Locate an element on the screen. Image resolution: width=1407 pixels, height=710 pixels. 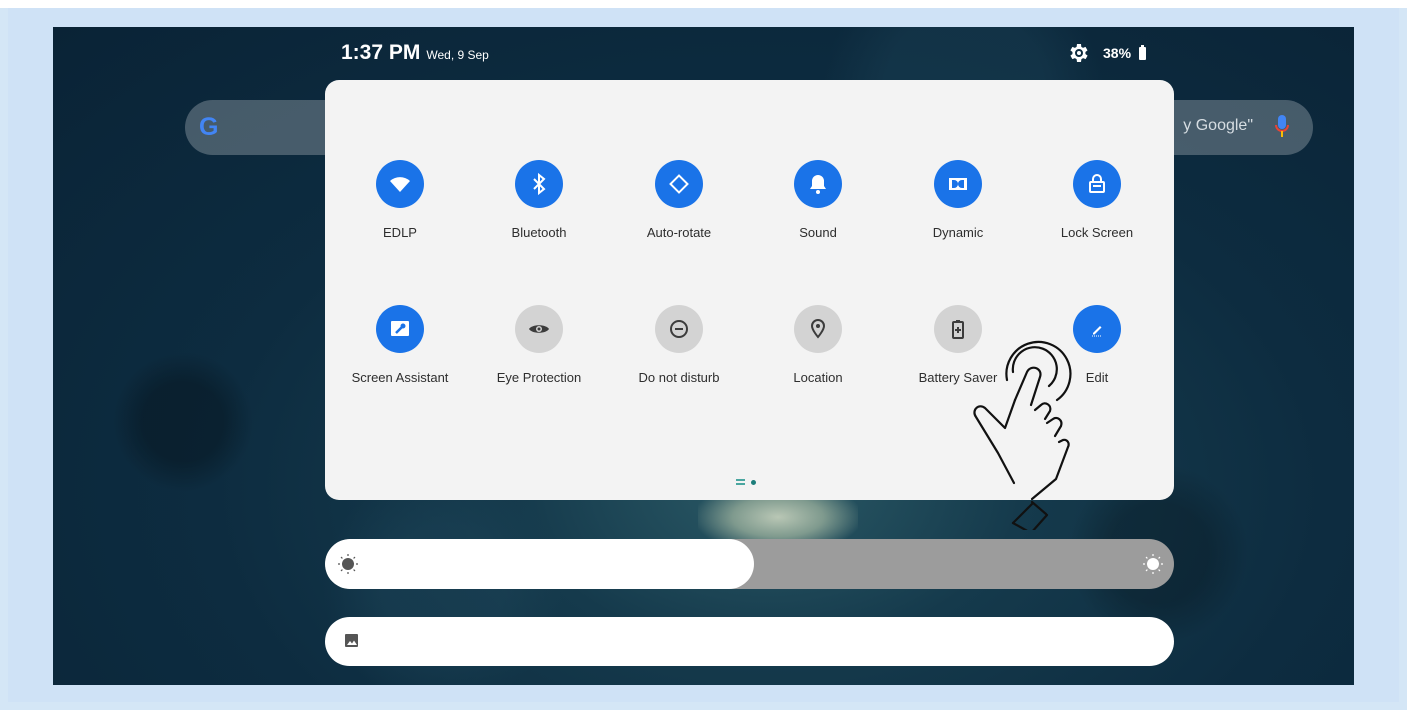
tile-screen-assistant: Screen Assistant is located at coordinates (400, 345).